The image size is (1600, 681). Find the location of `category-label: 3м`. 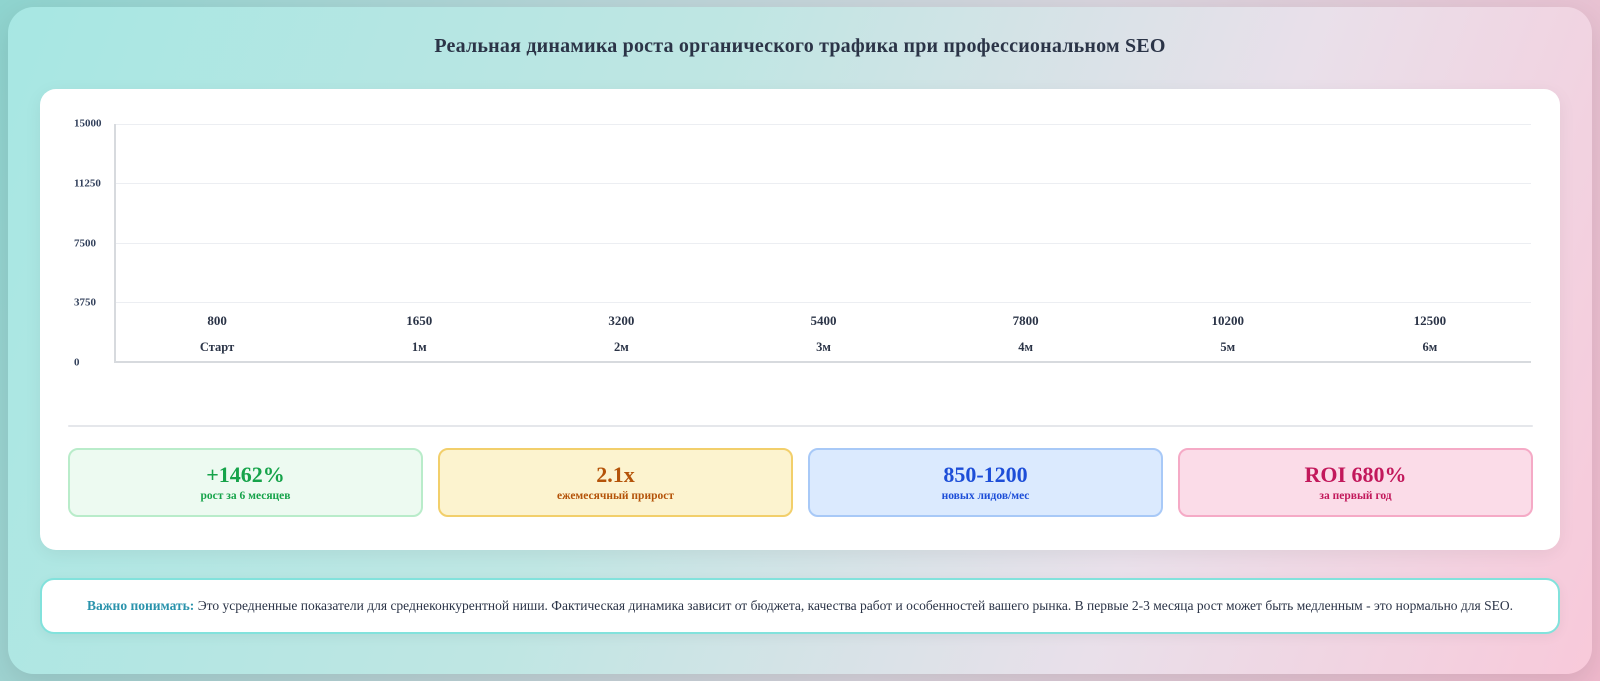

category-label: 3м is located at coordinates (823, 347).